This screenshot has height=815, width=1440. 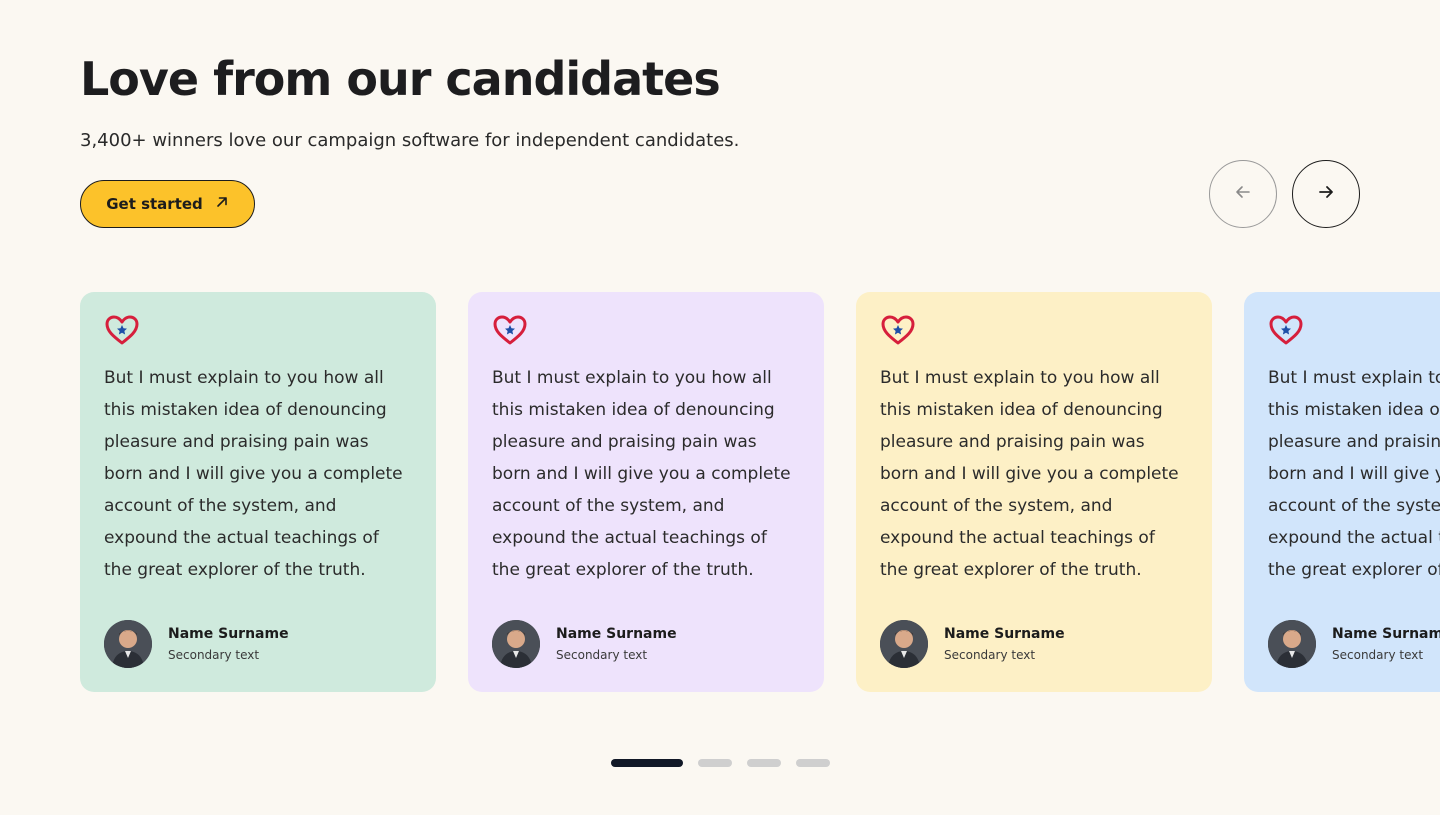 I want to click on carousel-pagination, so click(x=720, y=763).